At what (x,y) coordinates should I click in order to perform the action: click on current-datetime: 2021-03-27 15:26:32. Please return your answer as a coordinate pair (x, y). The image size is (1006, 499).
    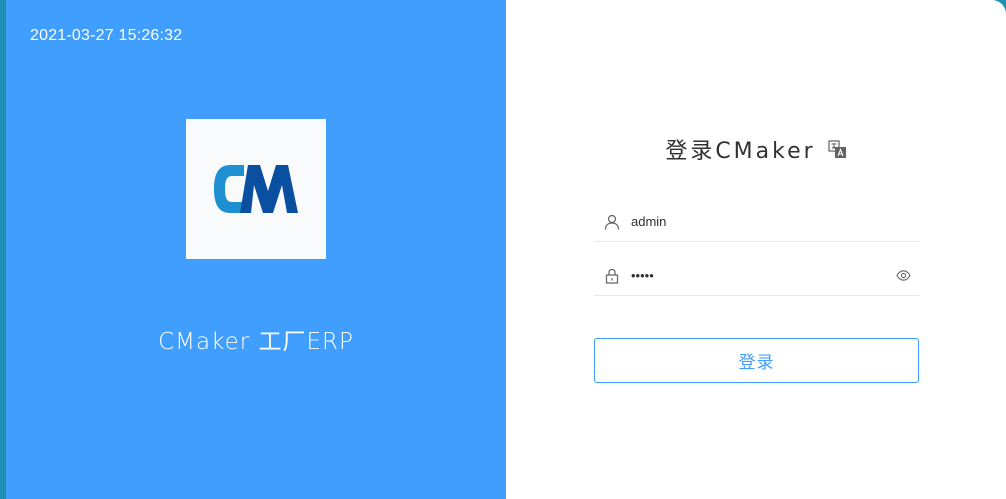
    Looking at the image, I should click on (106, 35).